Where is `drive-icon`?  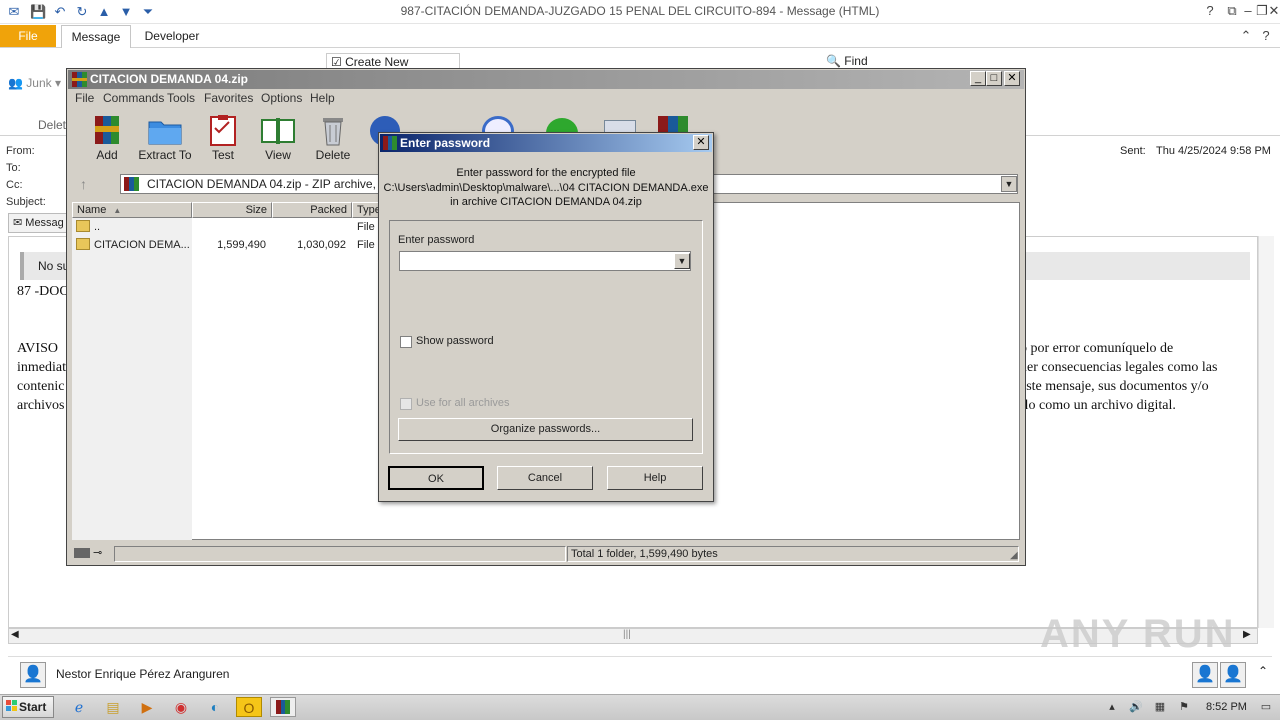
drive-icon is located at coordinates (82, 553).